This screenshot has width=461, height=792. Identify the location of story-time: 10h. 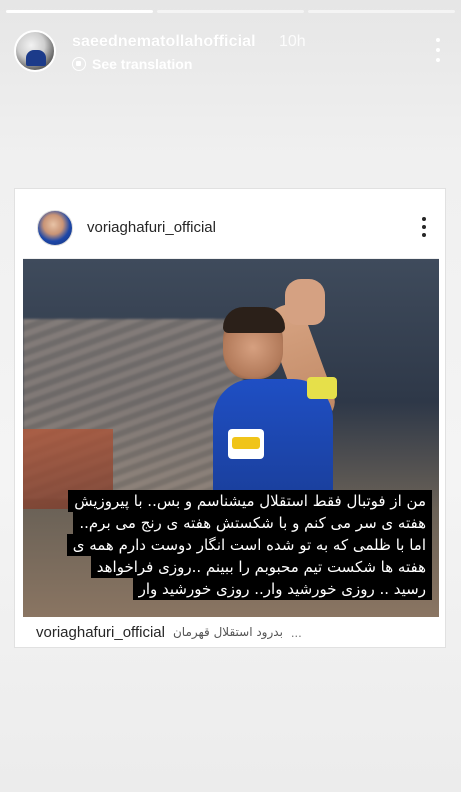
(292, 41).